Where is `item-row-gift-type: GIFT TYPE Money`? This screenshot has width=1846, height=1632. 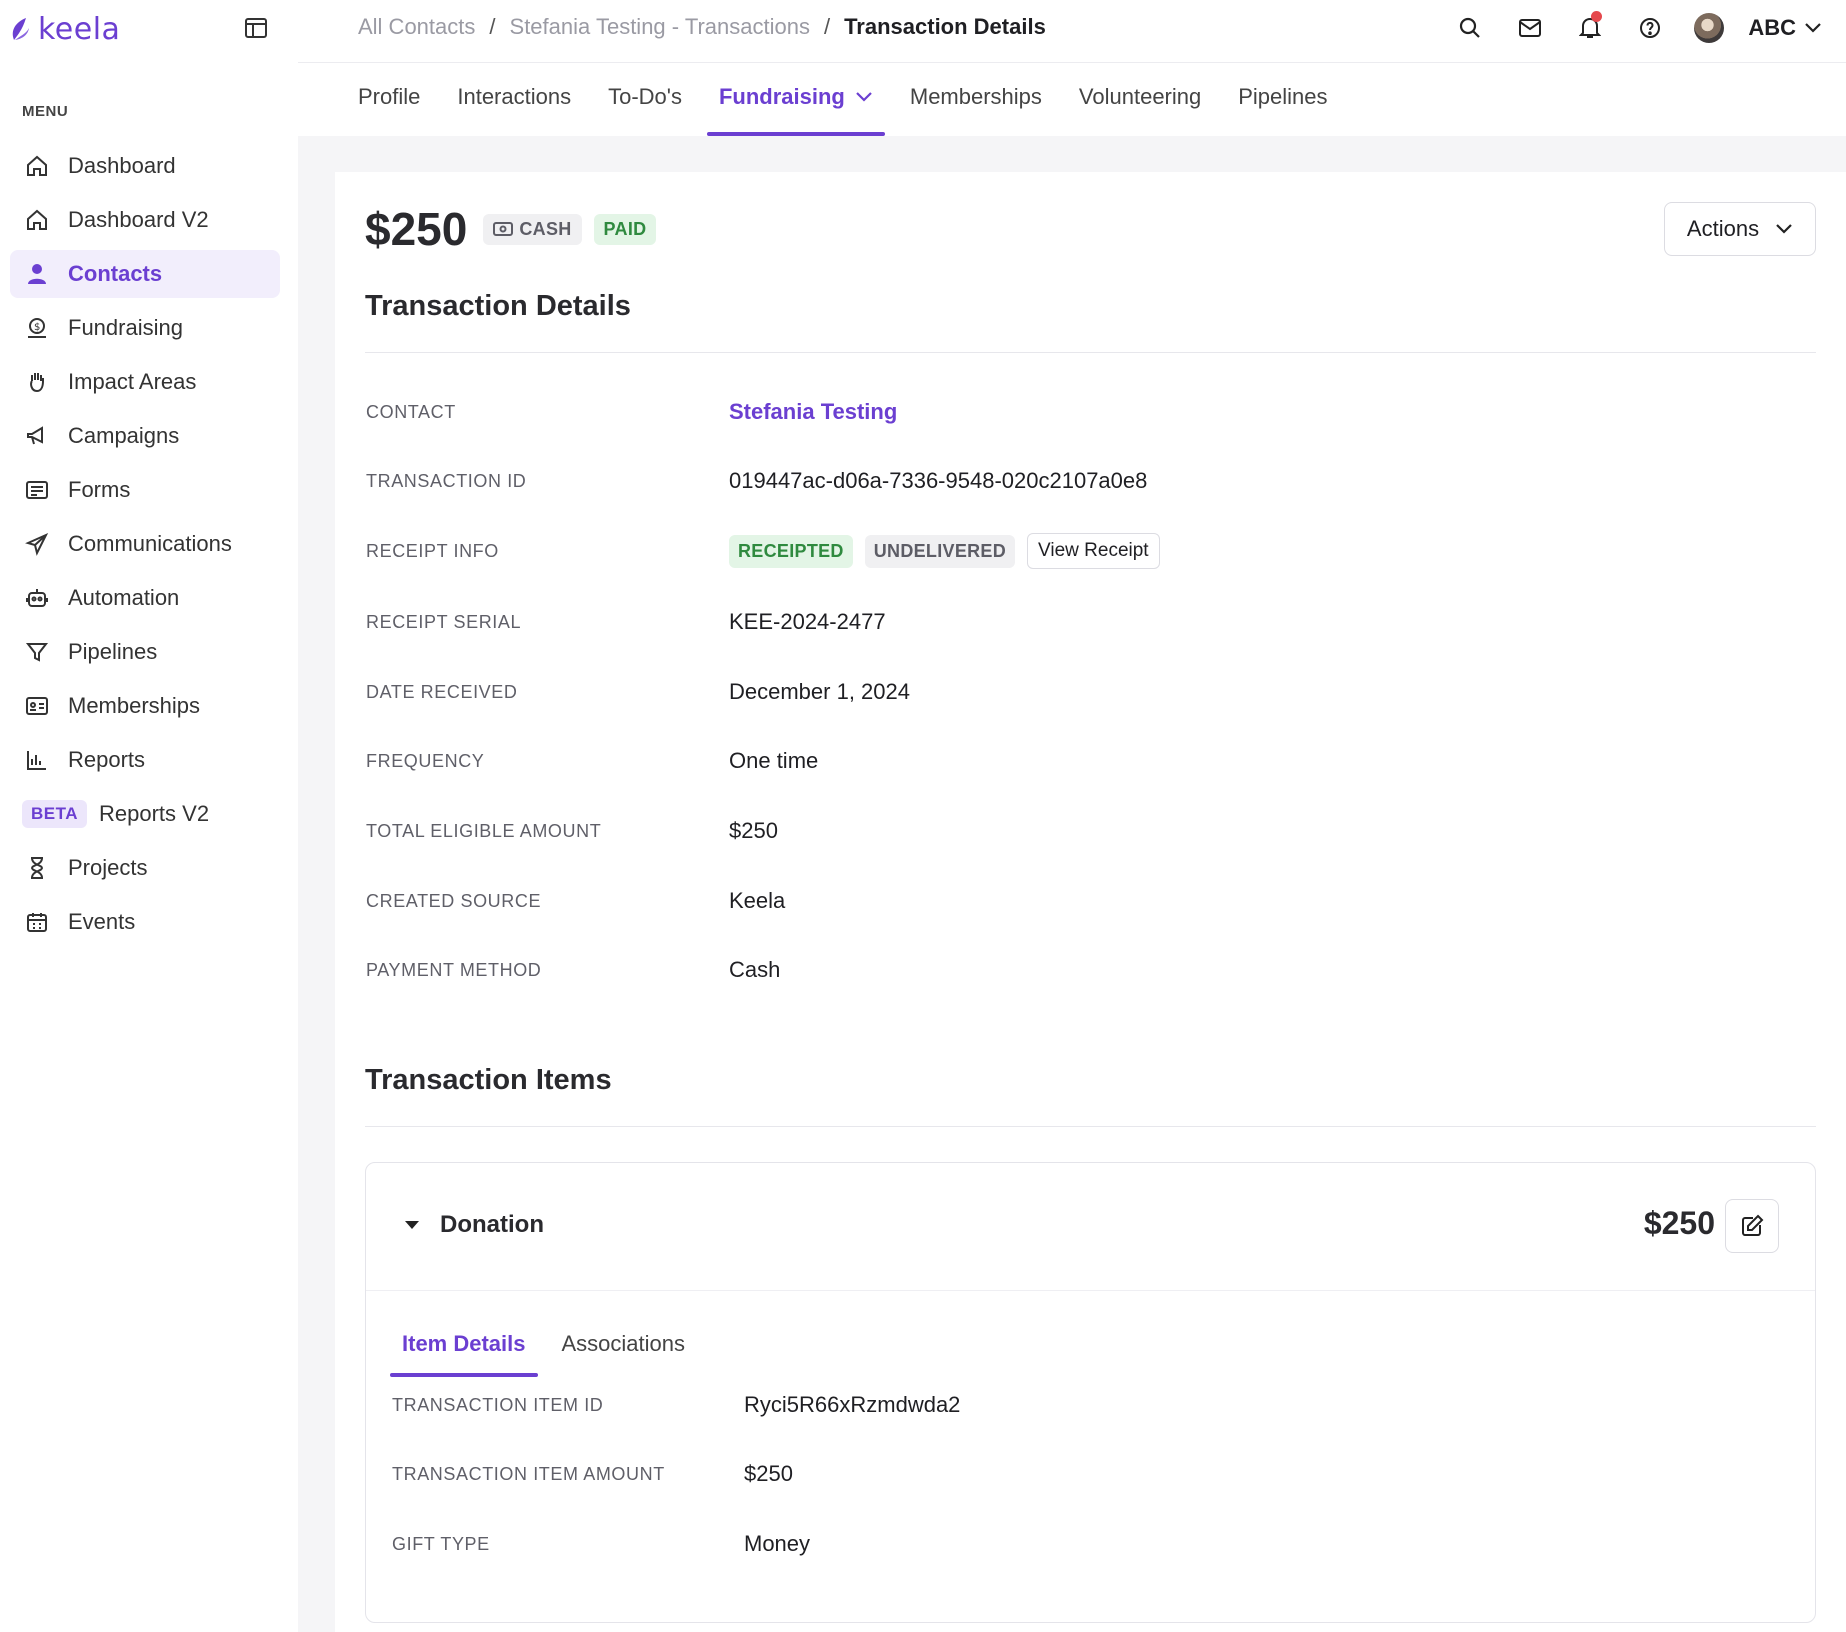
item-row-gift-type: GIFT TYPE Money is located at coordinates (601, 1544).